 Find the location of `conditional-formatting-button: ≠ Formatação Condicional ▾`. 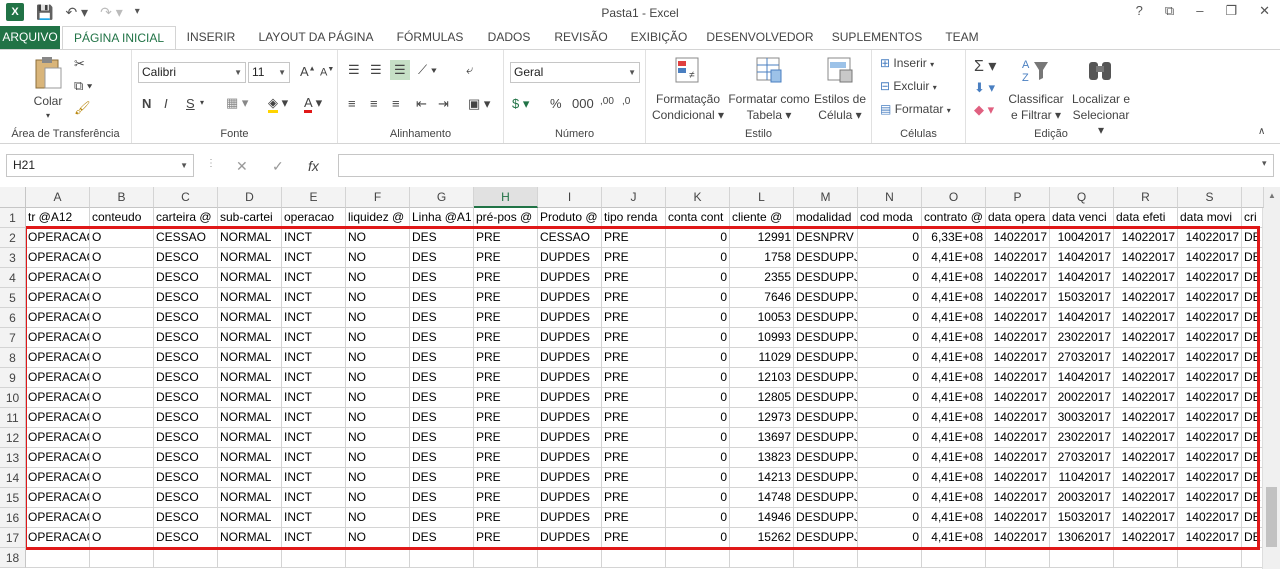

conditional-formatting-button: ≠ Formatação Condicional ▾ is located at coordinates (688, 89).